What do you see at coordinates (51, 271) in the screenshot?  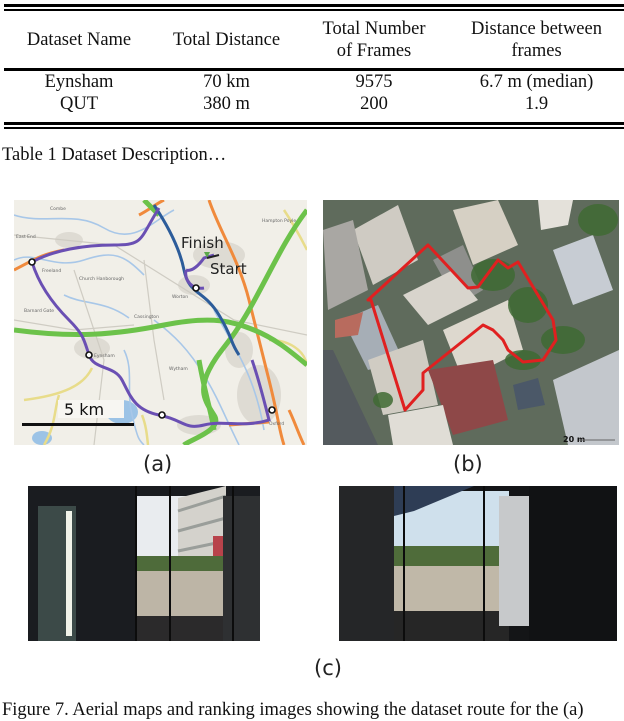 I see `place-name: Freeland` at bounding box center [51, 271].